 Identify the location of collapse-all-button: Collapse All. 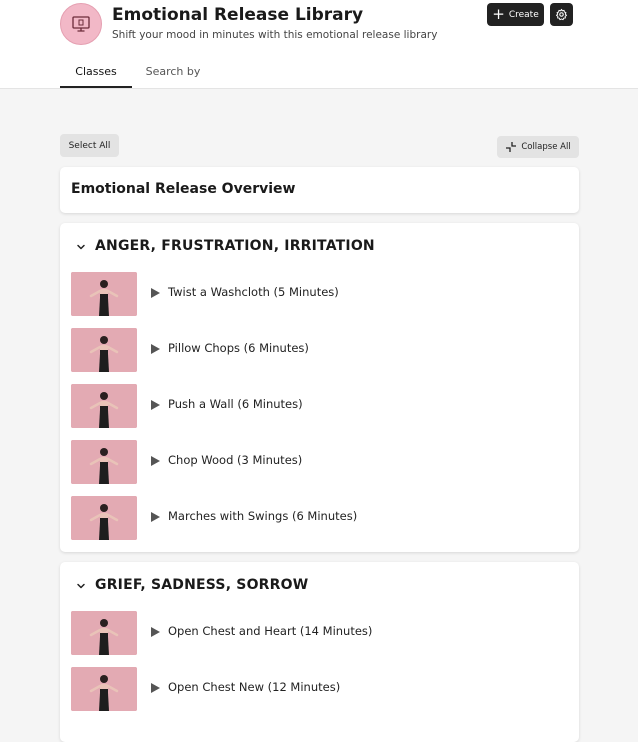
(538, 147).